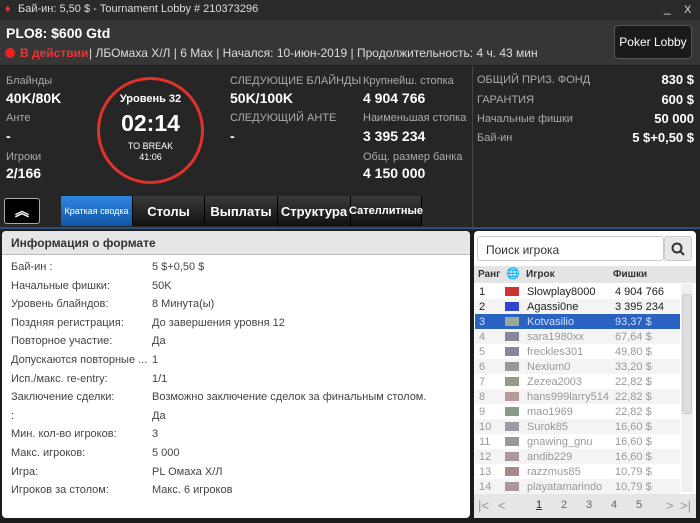 This screenshot has width=700, height=523. What do you see at coordinates (112, 304) in the screenshot?
I see `format-row: Уровень блайндов: 8 Минута(ы)` at bounding box center [112, 304].